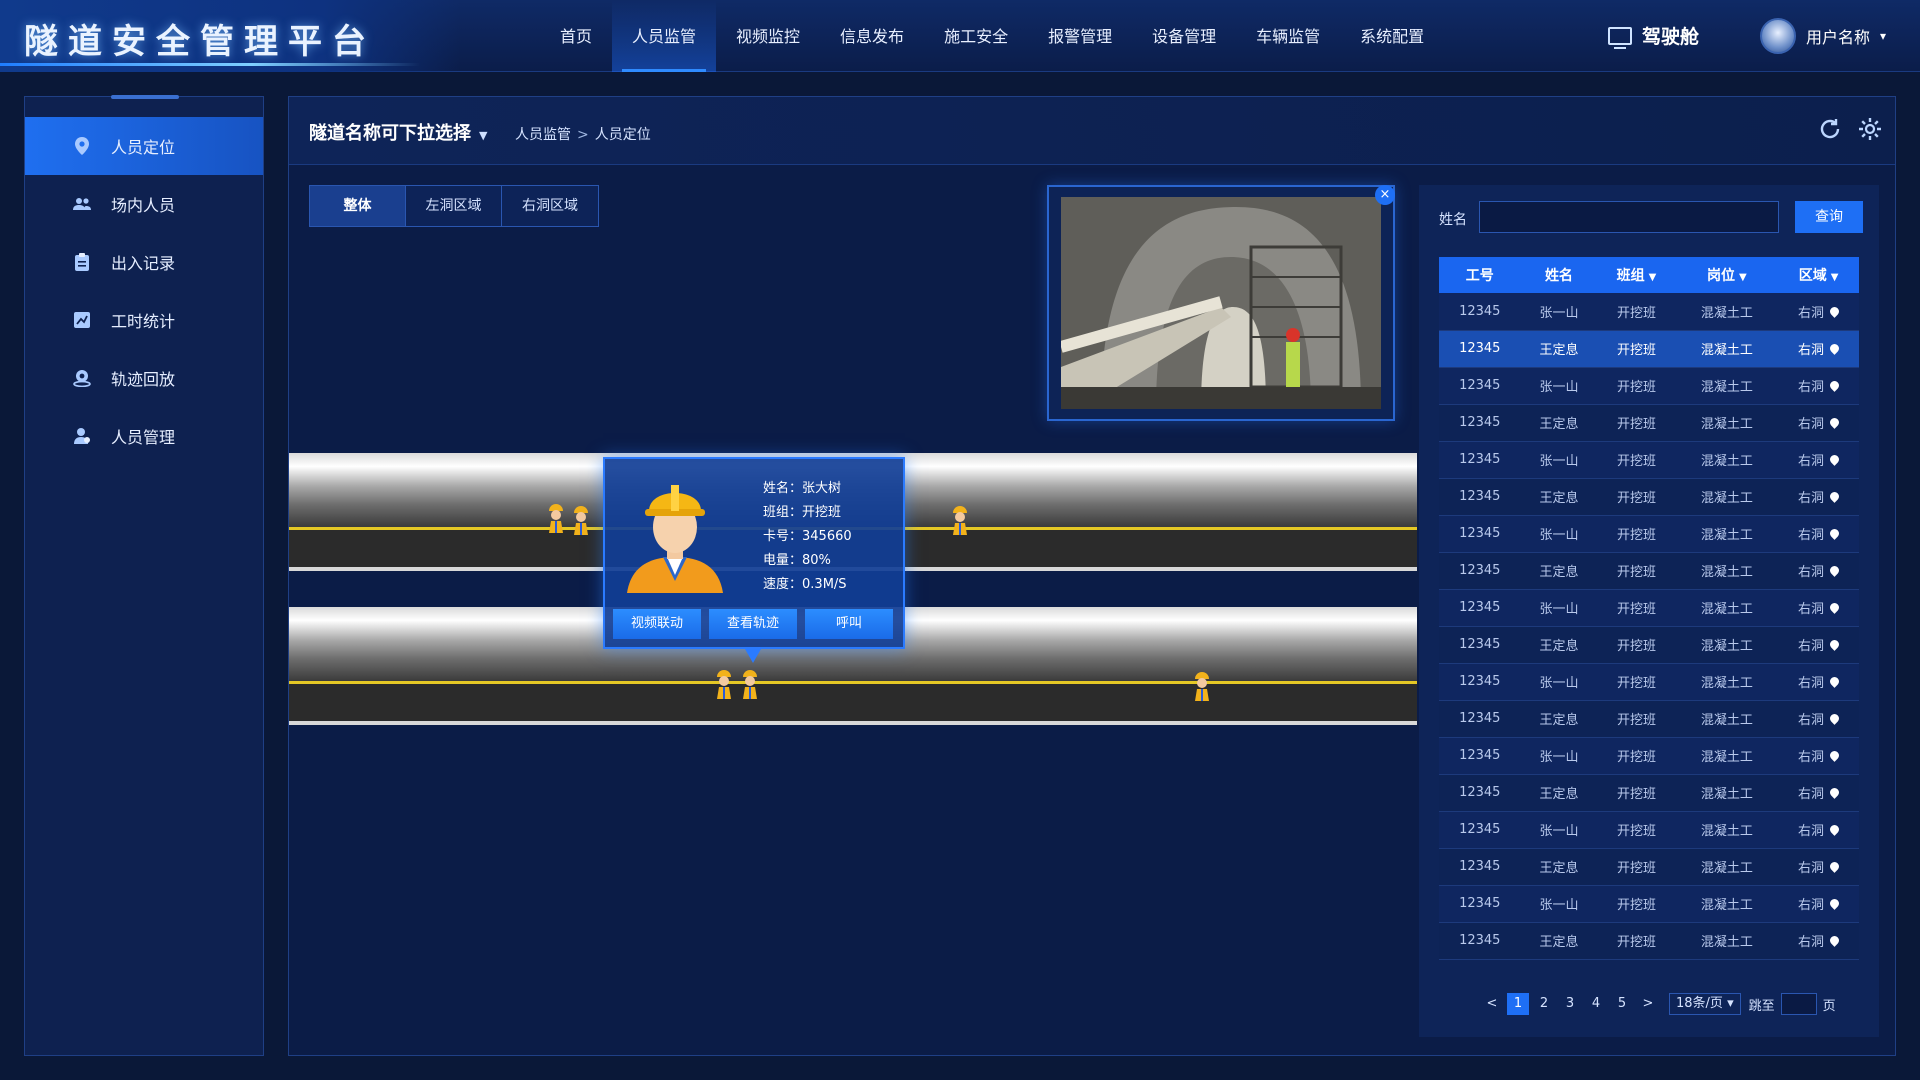  What do you see at coordinates (576, 36) in the screenshot?
I see `nav-home: 首页` at bounding box center [576, 36].